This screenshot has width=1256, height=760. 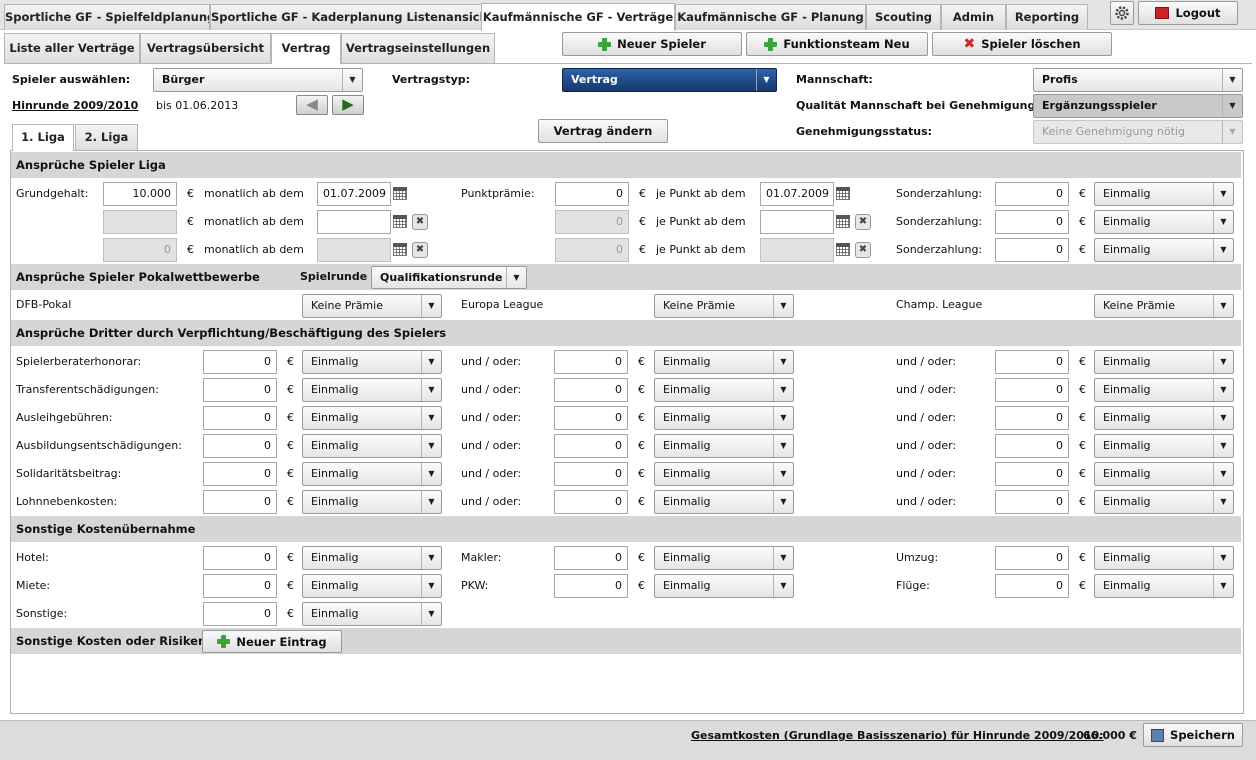 What do you see at coordinates (1193, 735) in the screenshot?
I see `save-button: Speichern` at bounding box center [1193, 735].